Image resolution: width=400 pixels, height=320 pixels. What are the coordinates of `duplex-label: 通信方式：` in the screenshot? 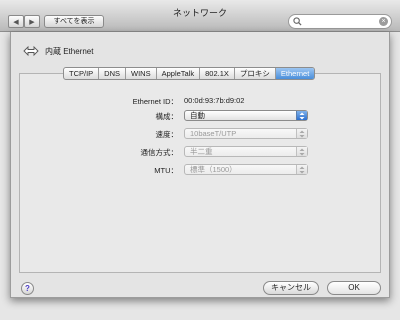 It's located at (159, 152).